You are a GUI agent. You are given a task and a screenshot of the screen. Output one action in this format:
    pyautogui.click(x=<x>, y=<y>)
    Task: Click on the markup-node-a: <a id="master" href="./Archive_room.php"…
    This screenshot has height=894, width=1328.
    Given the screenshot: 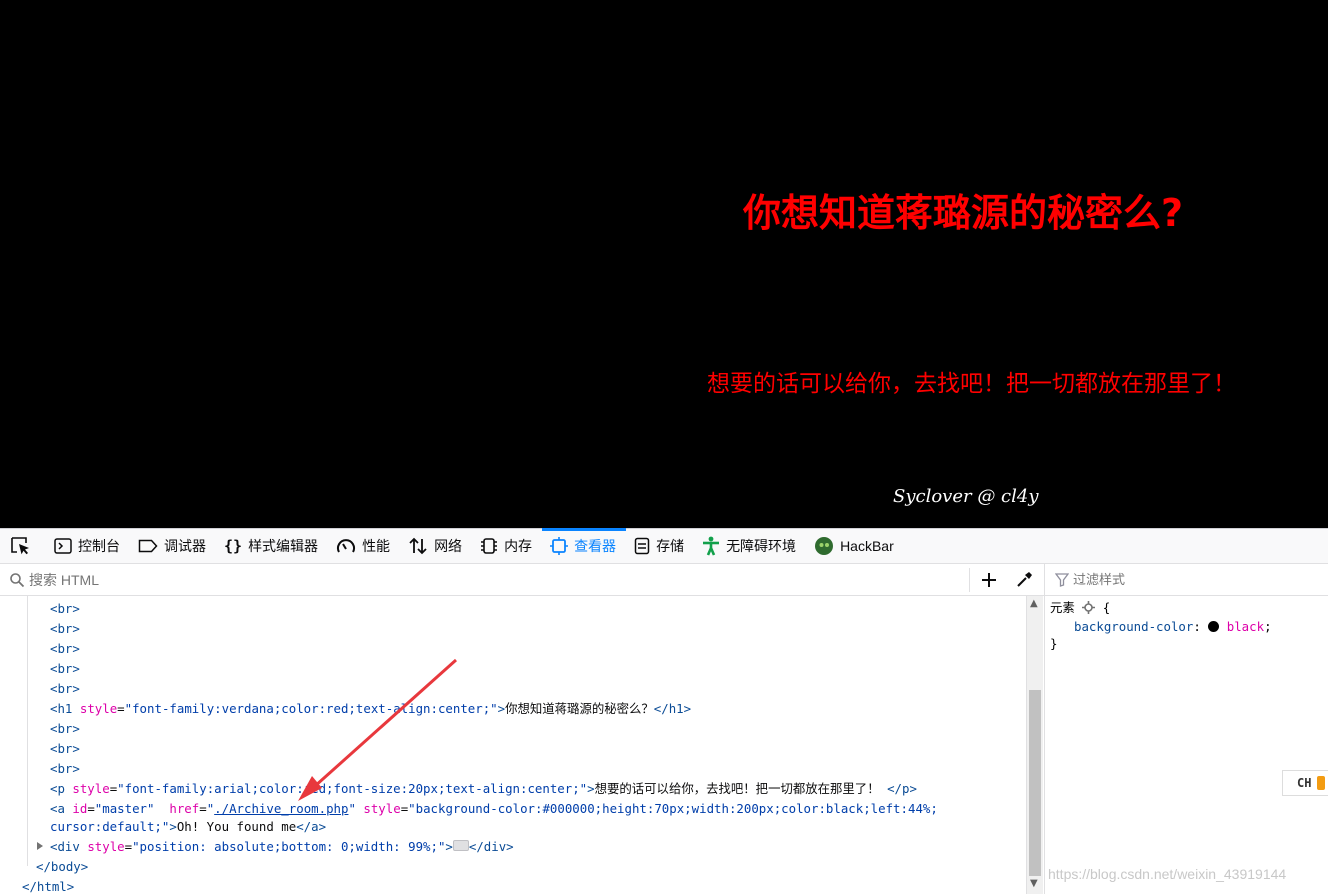 What is the action you would take?
    pyautogui.click(x=494, y=809)
    